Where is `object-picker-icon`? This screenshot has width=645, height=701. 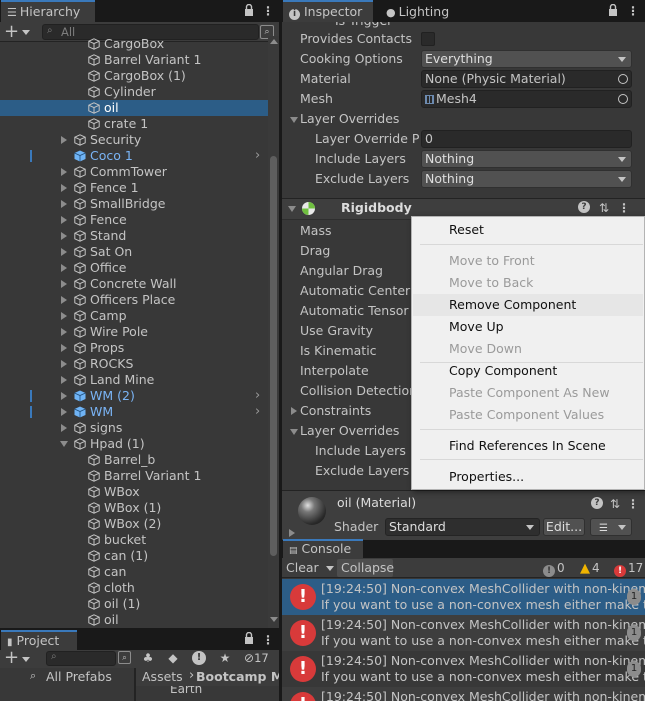
object-picker-icon is located at coordinates (623, 99).